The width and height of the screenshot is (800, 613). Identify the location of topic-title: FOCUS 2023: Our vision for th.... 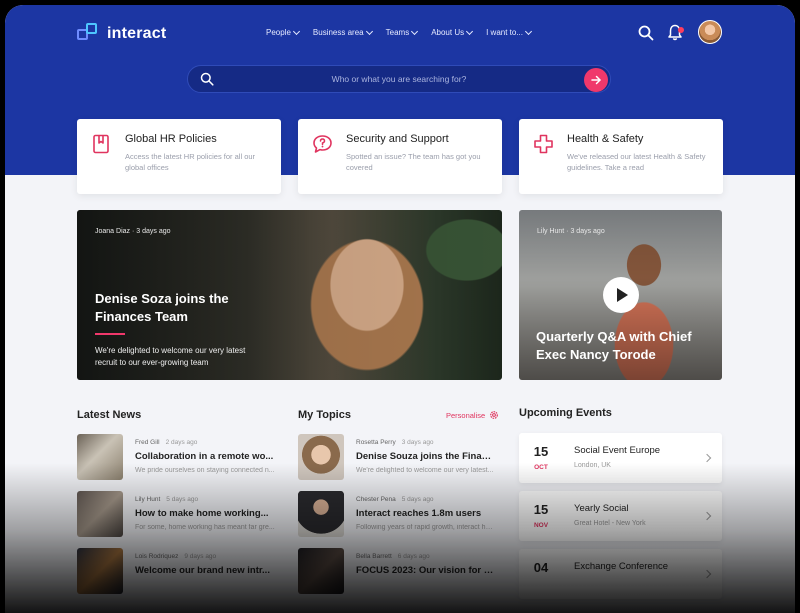
(425, 570).